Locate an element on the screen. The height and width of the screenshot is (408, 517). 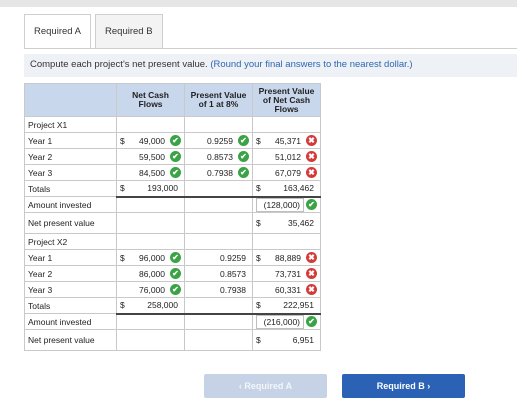
cash-input: 193,000 is located at coordinates (153, 188).